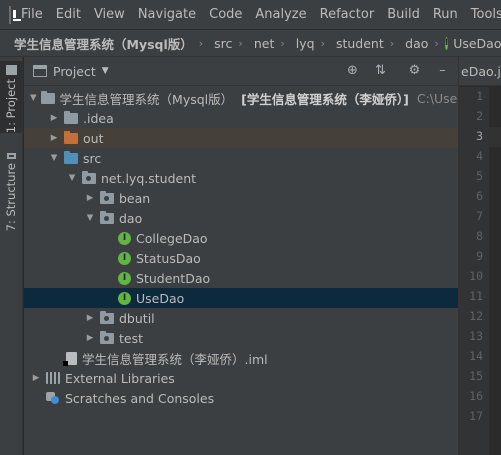 This screenshot has width=501, height=455. Describe the element at coordinates (53, 378) in the screenshot. I see `libraries-icon` at that location.